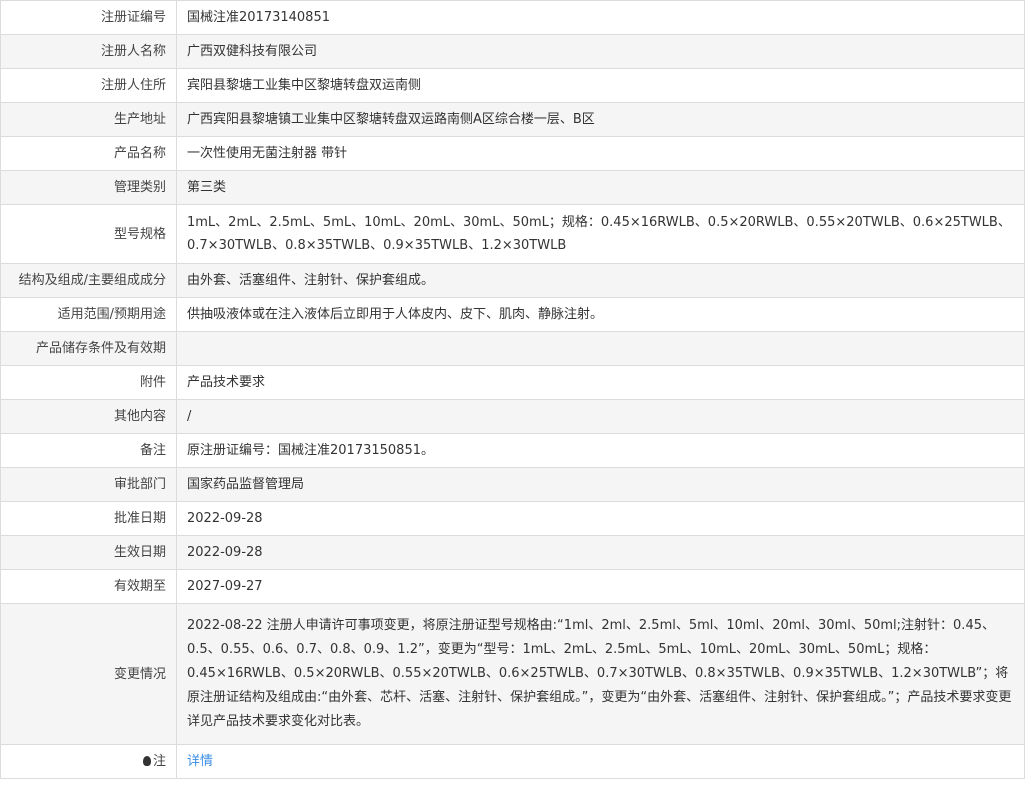 The height and width of the screenshot is (789, 1028). Describe the element at coordinates (600, 450) in the screenshot. I see `row-value: 原注册证编号：国械注准20173150851。` at that location.